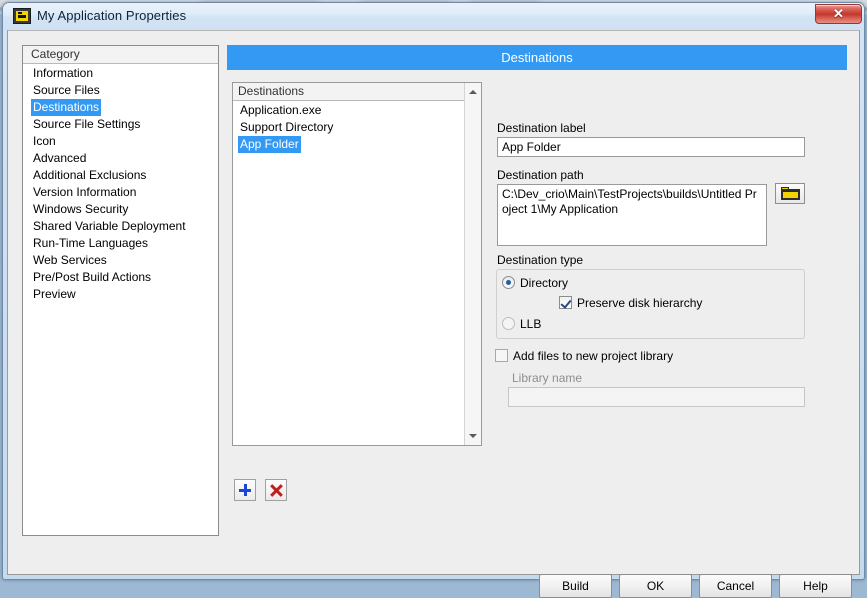 This screenshot has width=867, height=598. What do you see at coordinates (120, 158) in the screenshot?
I see `sidebar-item-advanced: Advanced` at bounding box center [120, 158].